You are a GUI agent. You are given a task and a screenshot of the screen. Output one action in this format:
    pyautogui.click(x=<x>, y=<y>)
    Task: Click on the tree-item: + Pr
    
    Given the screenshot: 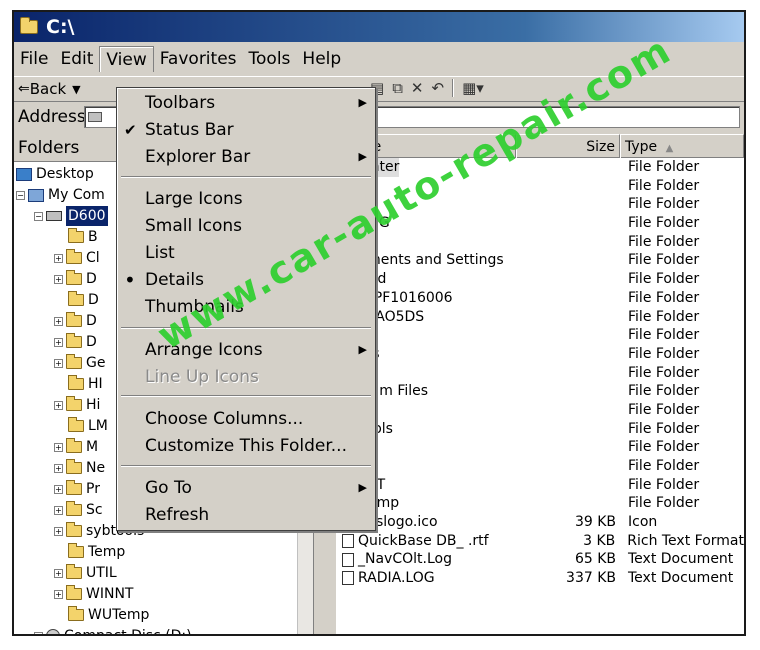 What is the action you would take?
    pyautogui.click(x=77, y=489)
    